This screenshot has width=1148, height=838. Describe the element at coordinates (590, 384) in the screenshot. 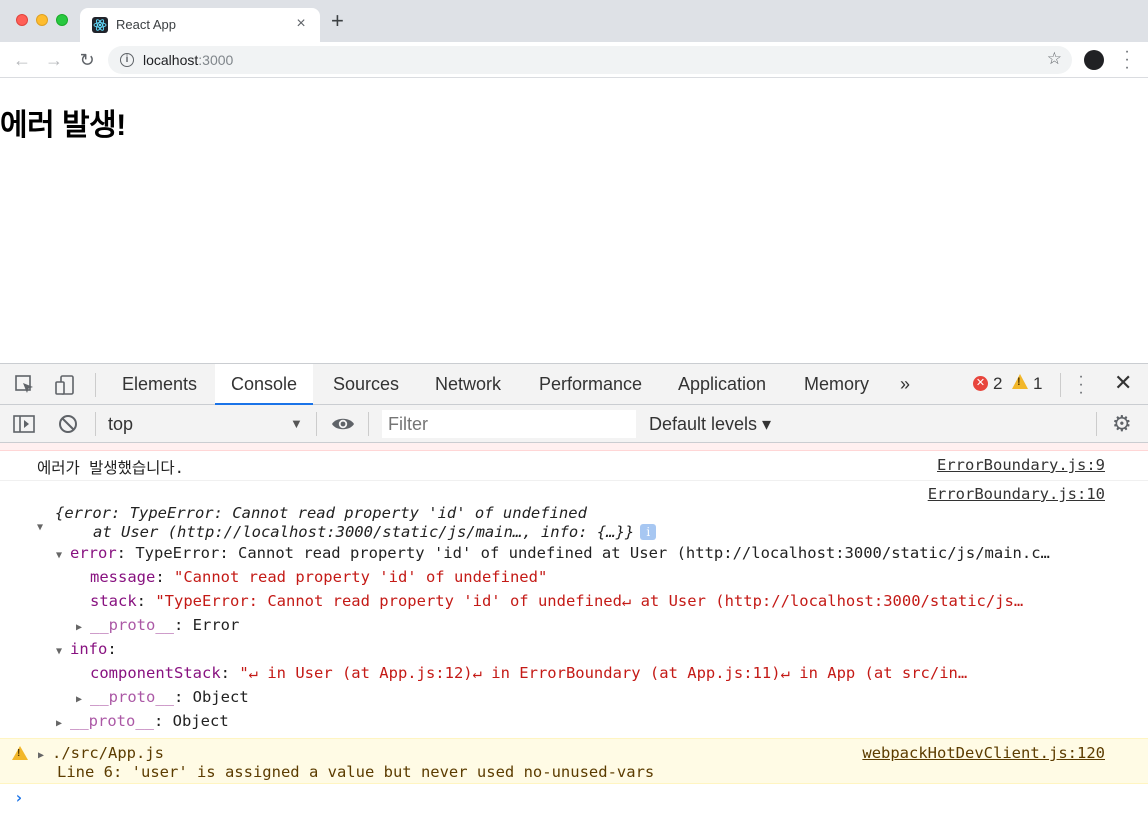

I see `tab-performance: Performance` at that location.